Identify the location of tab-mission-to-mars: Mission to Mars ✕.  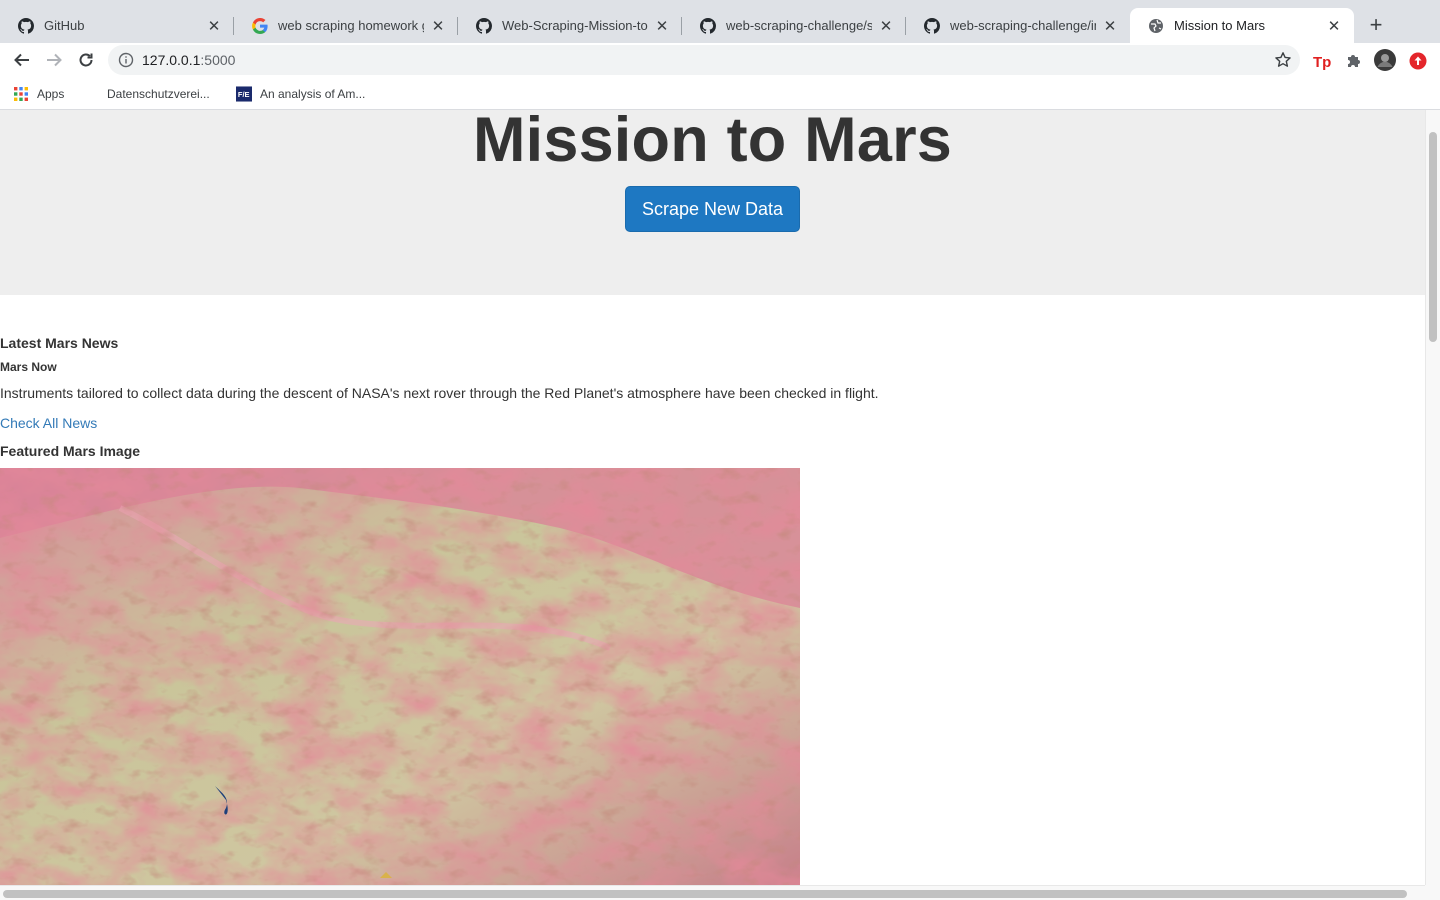
(1242, 25).